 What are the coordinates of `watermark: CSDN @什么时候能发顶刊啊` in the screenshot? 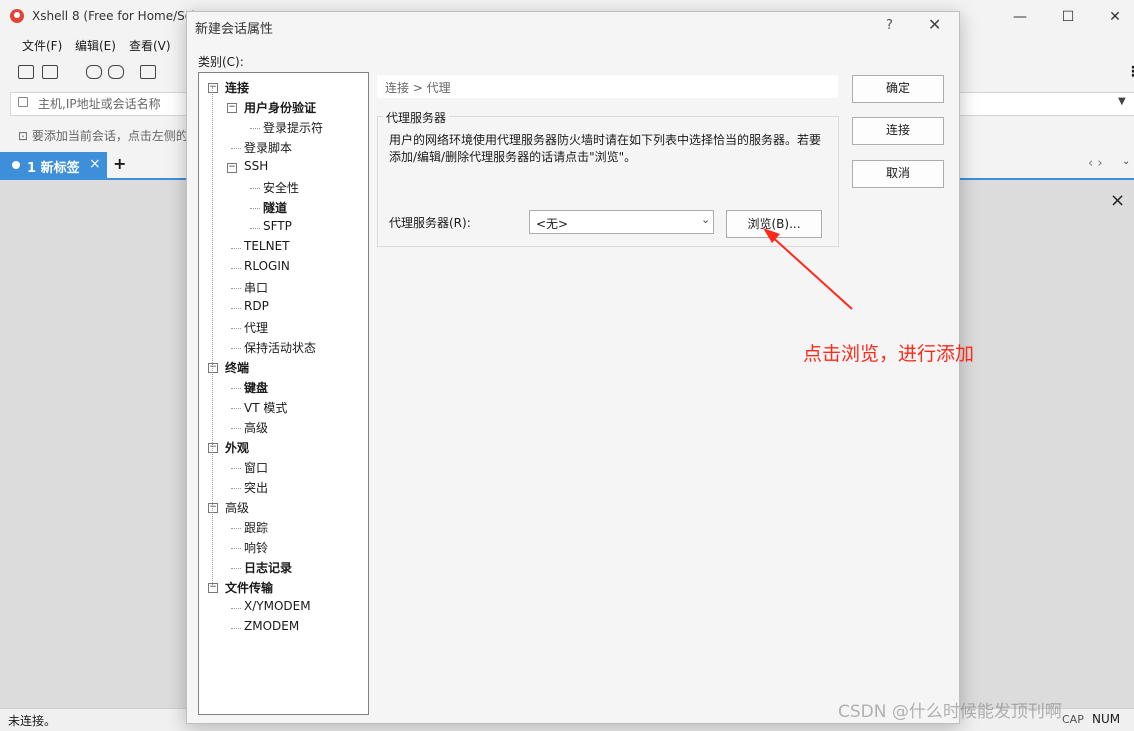 It's located at (950, 712).